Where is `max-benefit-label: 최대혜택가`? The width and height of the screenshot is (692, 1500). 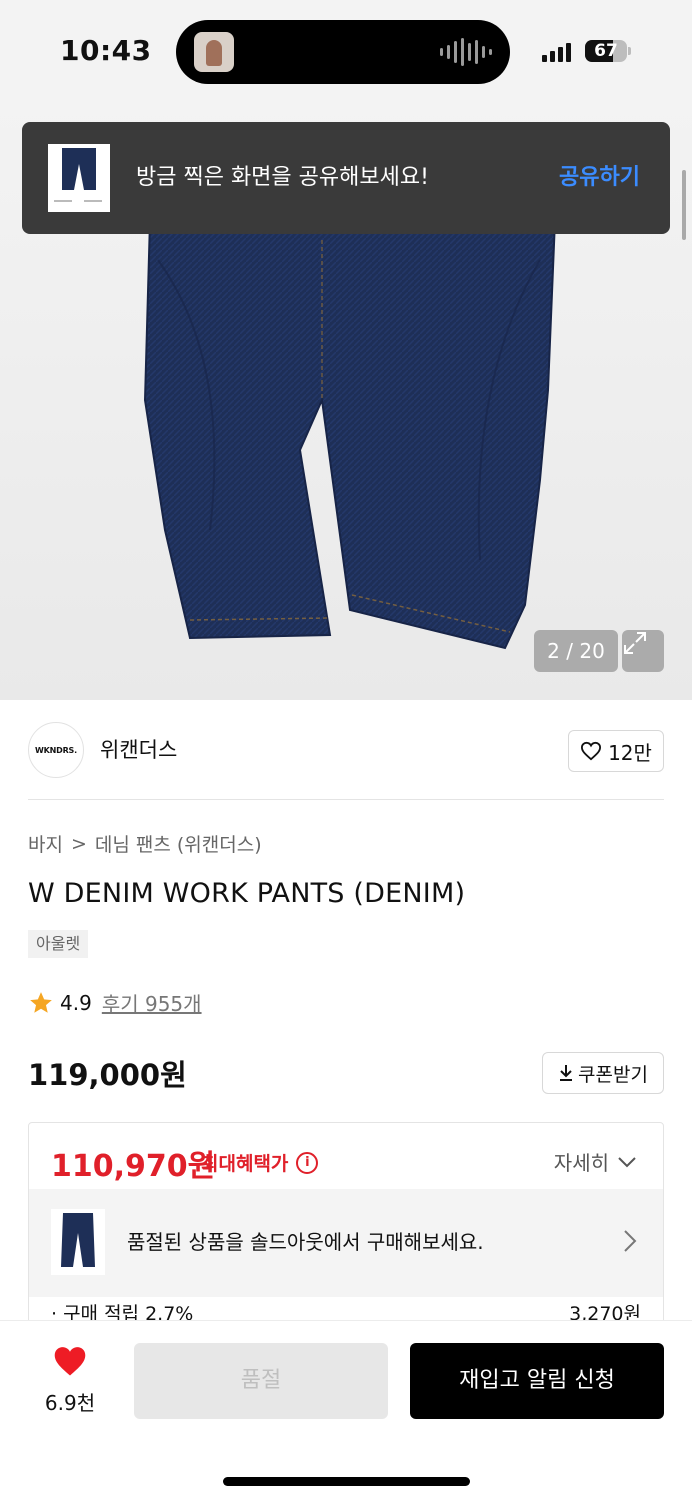 max-benefit-label: 최대혜택가 is located at coordinates (245, 1164).